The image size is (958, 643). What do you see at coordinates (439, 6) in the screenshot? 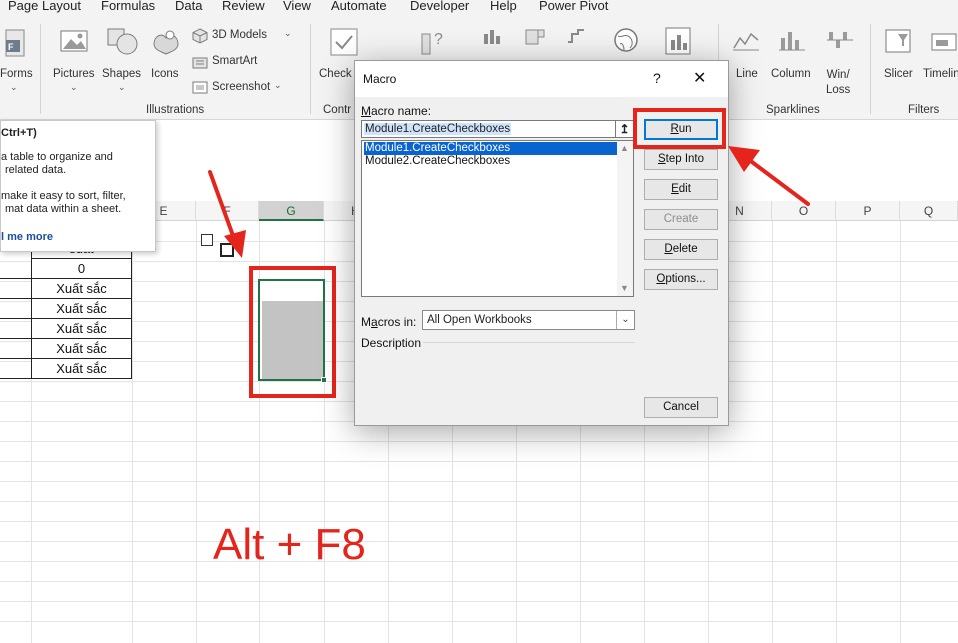
I see `tab-developer: Developer` at bounding box center [439, 6].